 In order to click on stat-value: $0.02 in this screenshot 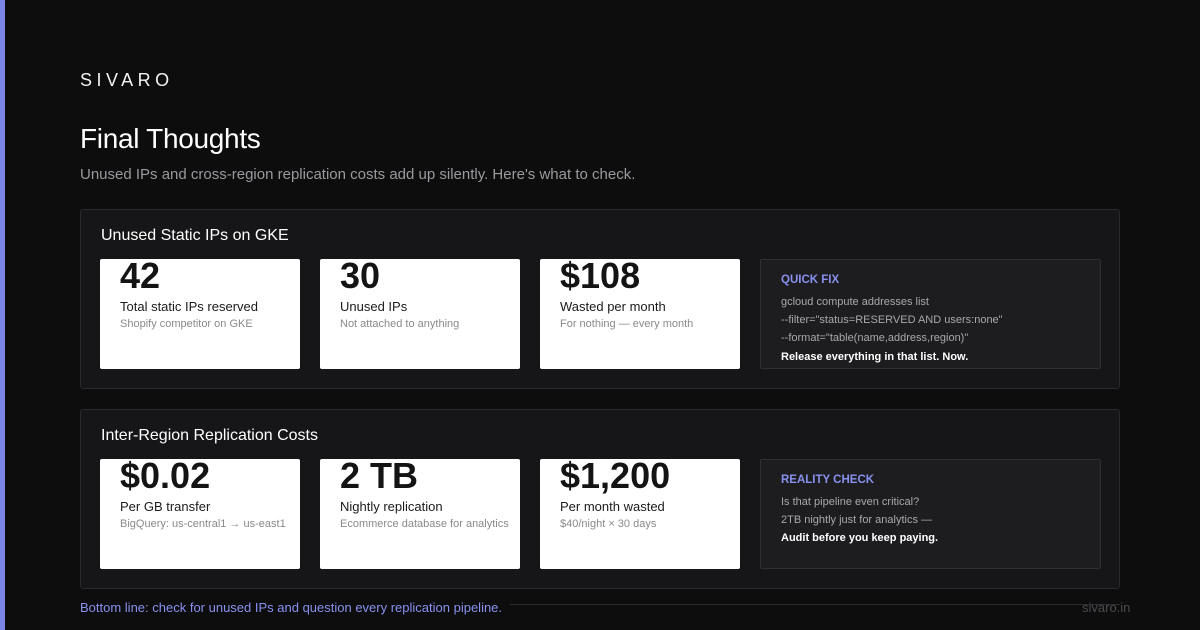, I will do `click(165, 477)`.